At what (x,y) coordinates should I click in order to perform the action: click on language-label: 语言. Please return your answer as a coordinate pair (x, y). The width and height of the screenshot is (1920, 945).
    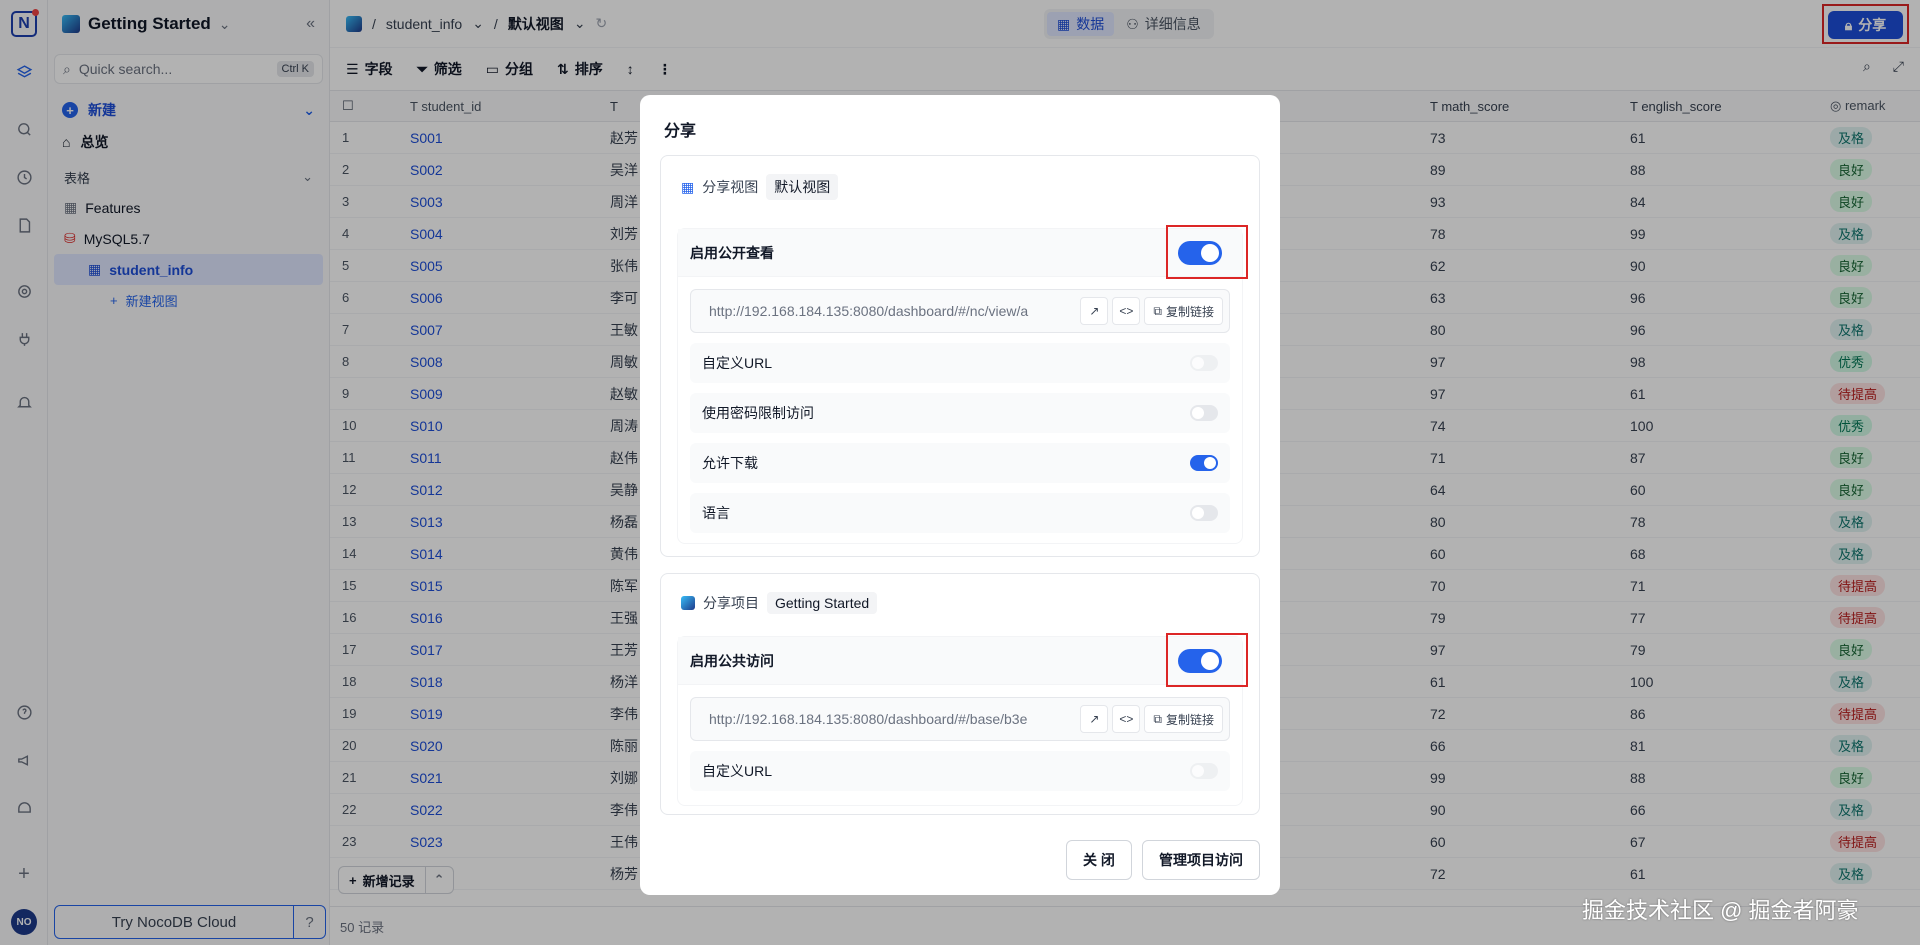
    Looking at the image, I should click on (716, 513).